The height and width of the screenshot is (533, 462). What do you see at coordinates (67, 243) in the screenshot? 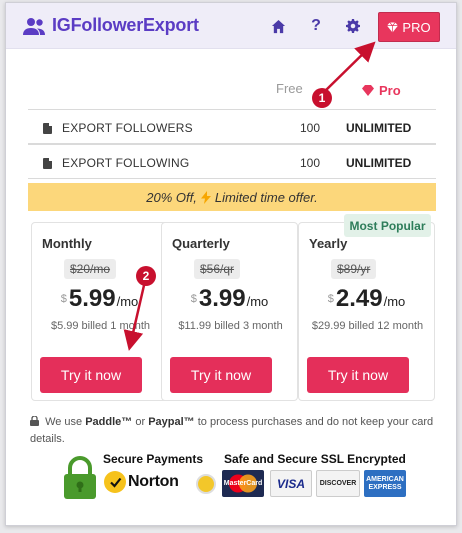
I see `plan-title: Monthly` at bounding box center [67, 243].